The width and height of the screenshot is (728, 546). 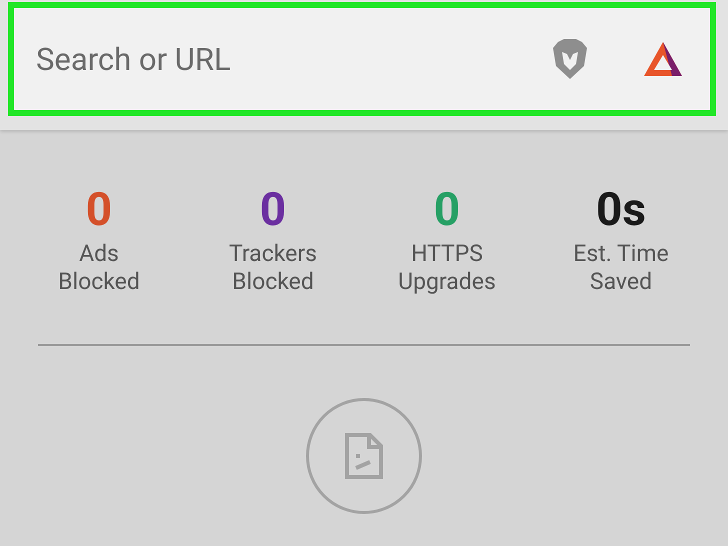 I want to click on page-button, so click(x=364, y=456).